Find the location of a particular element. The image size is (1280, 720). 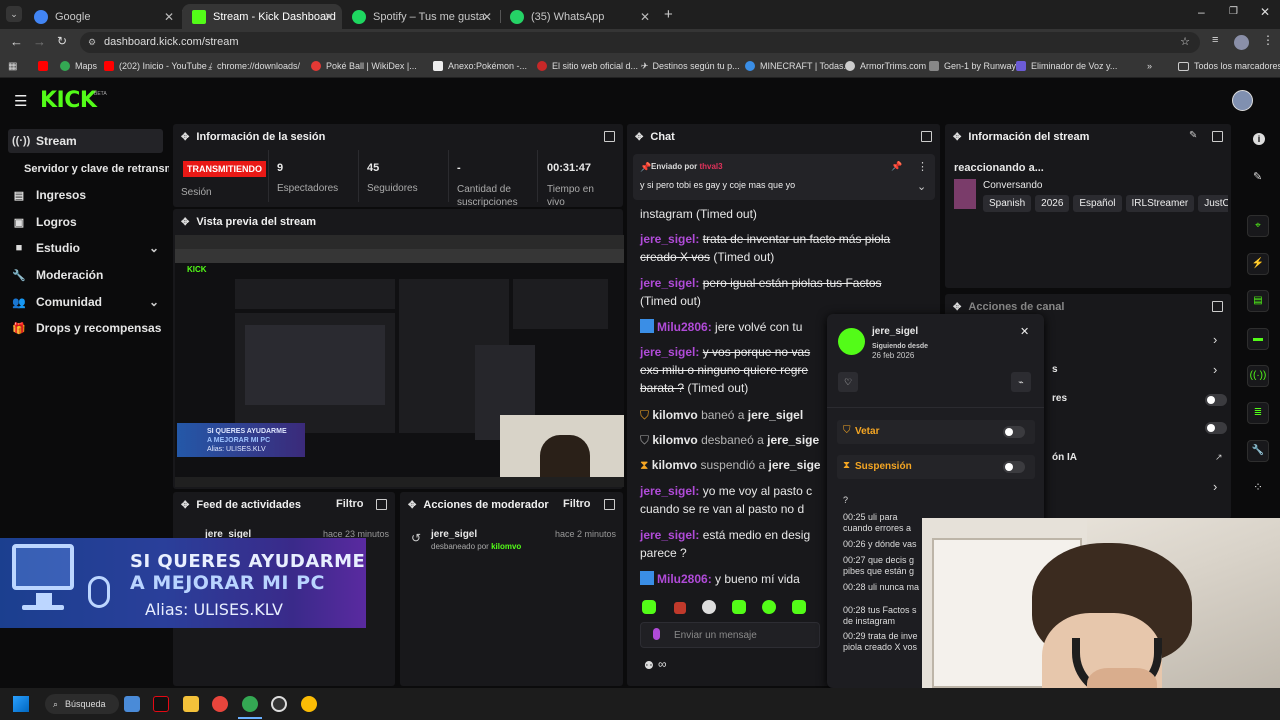

back-icon: ← is located at coordinates (16, 41).